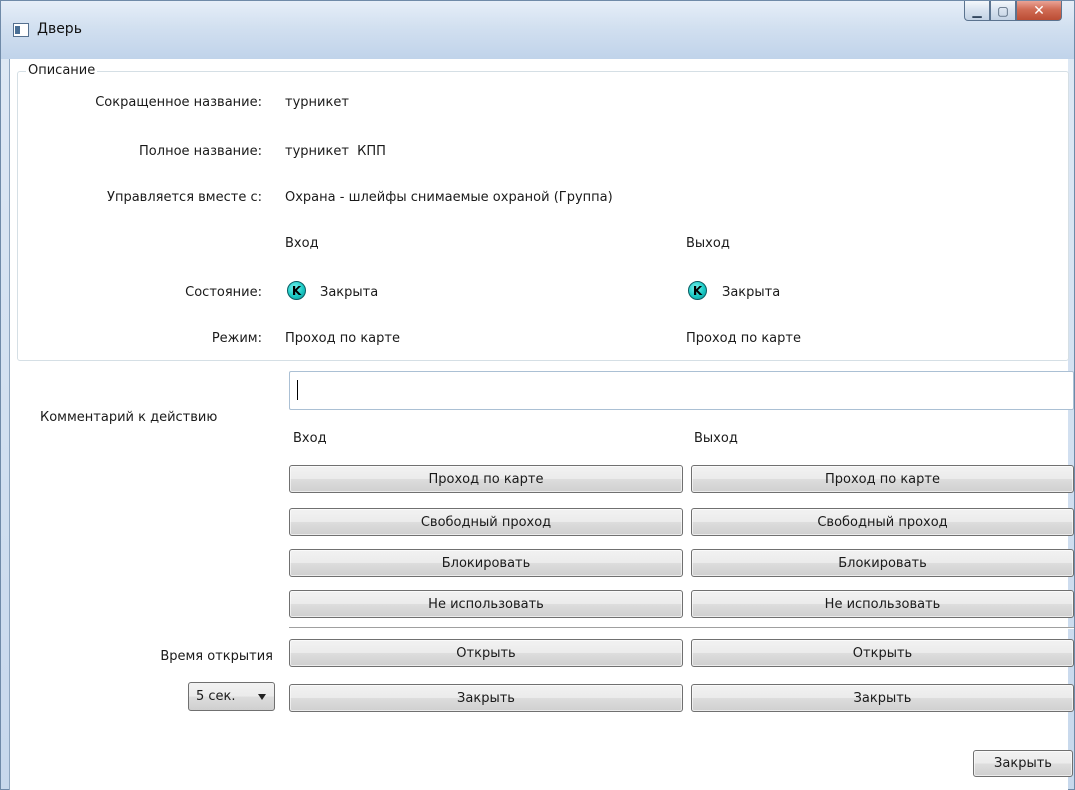 The width and height of the screenshot is (1075, 790). What do you see at coordinates (62, 70) in the screenshot?
I see `description-legend: Описание` at bounding box center [62, 70].